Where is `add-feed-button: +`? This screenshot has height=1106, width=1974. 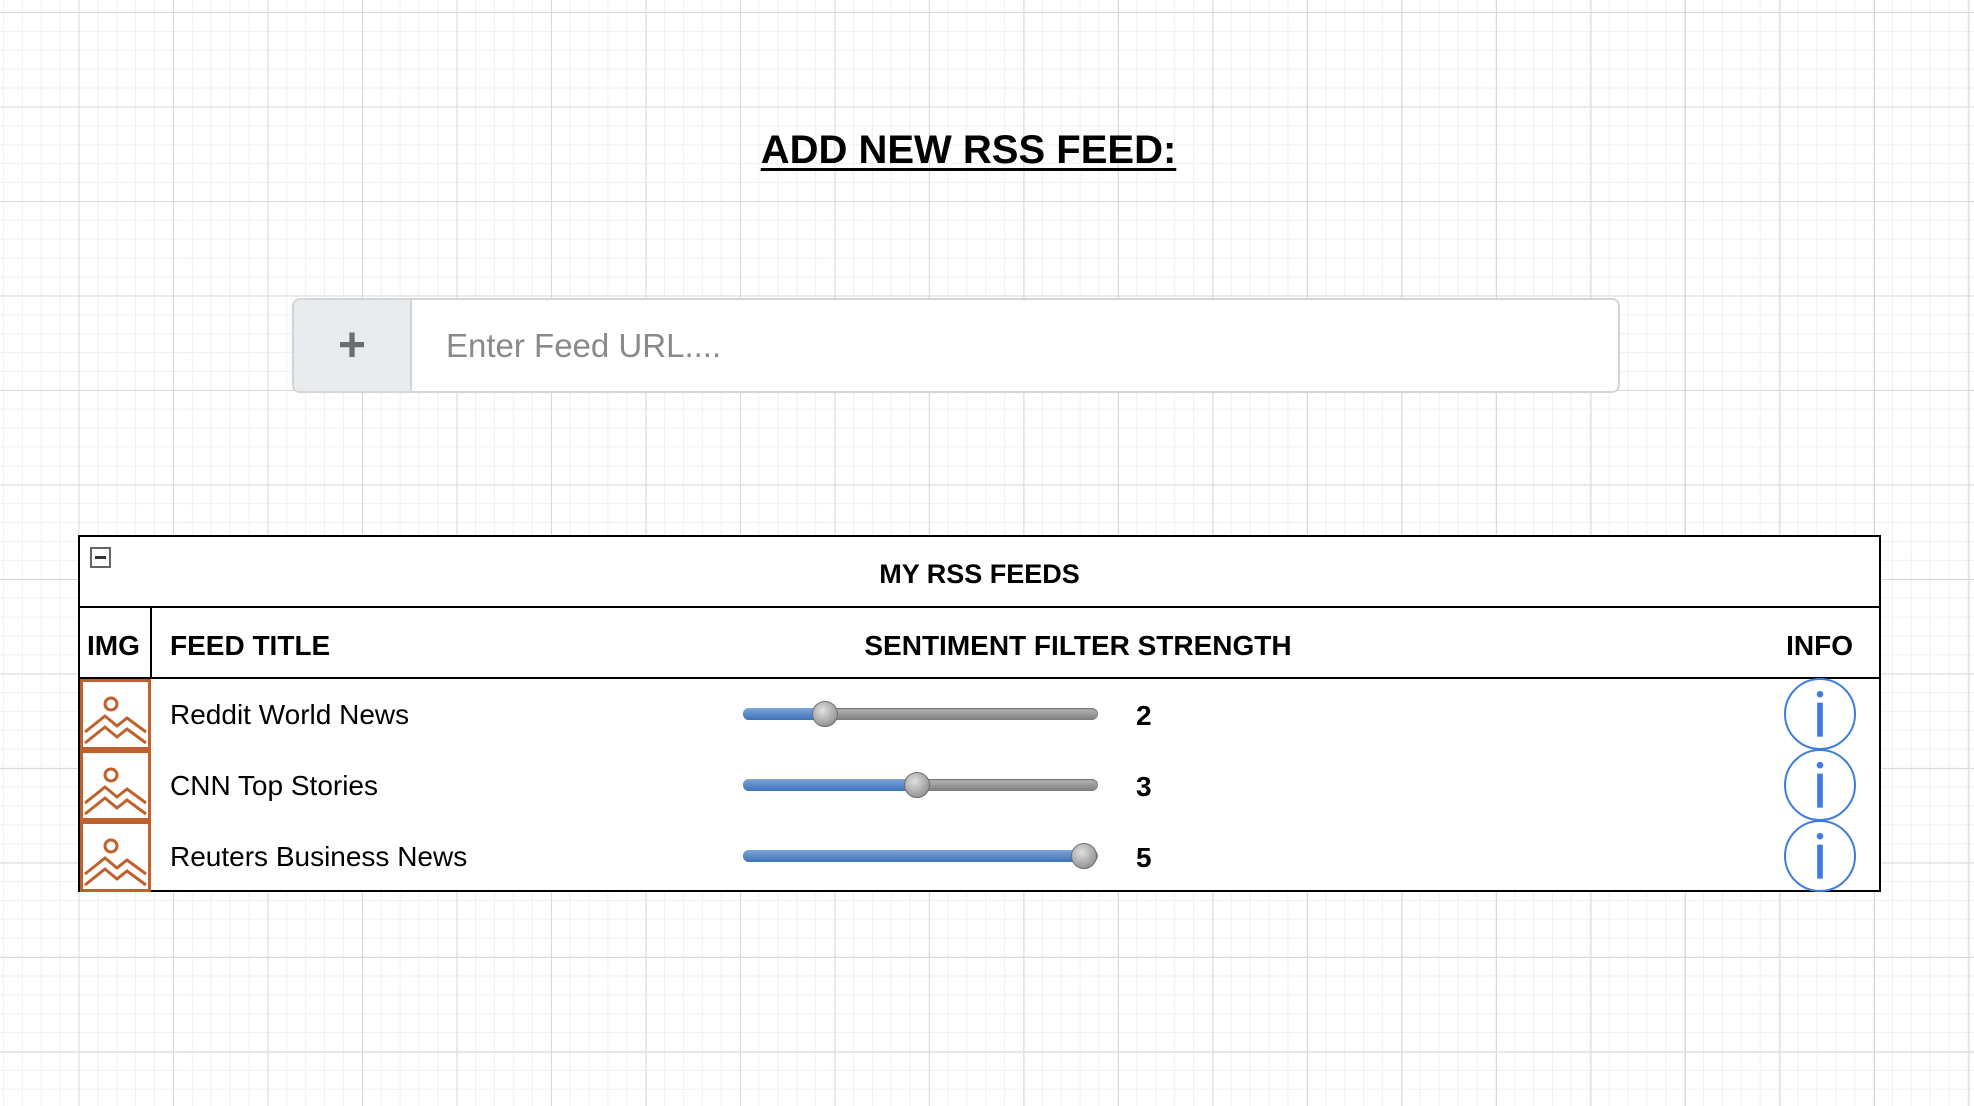 add-feed-button: + is located at coordinates (353, 345).